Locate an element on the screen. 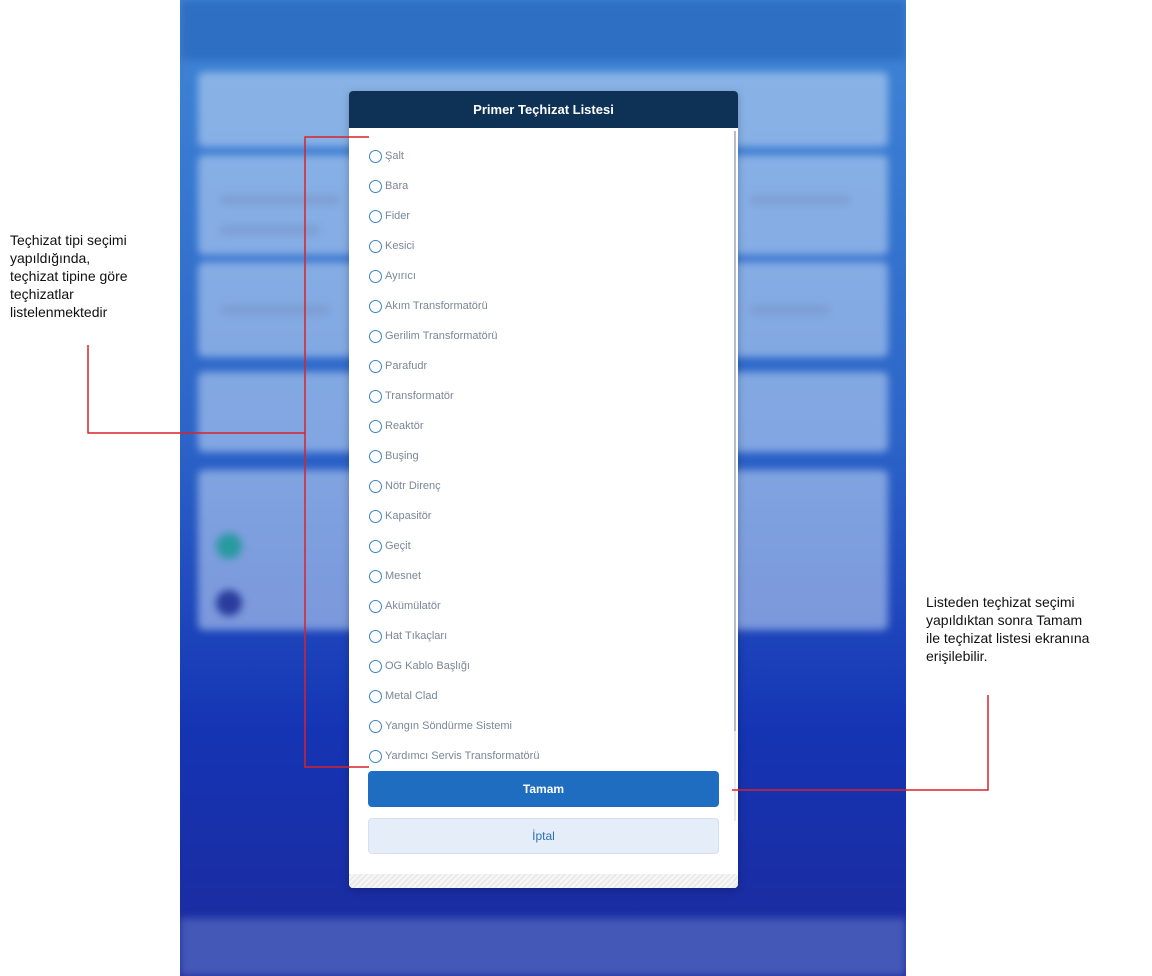 The image size is (1152, 976). equipment-option: Buşing is located at coordinates (543, 456).